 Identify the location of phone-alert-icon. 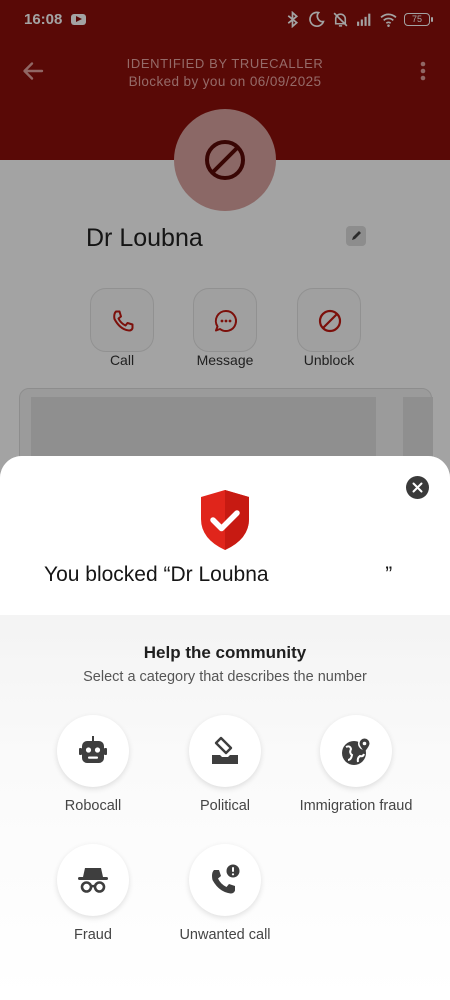
(226, 879).